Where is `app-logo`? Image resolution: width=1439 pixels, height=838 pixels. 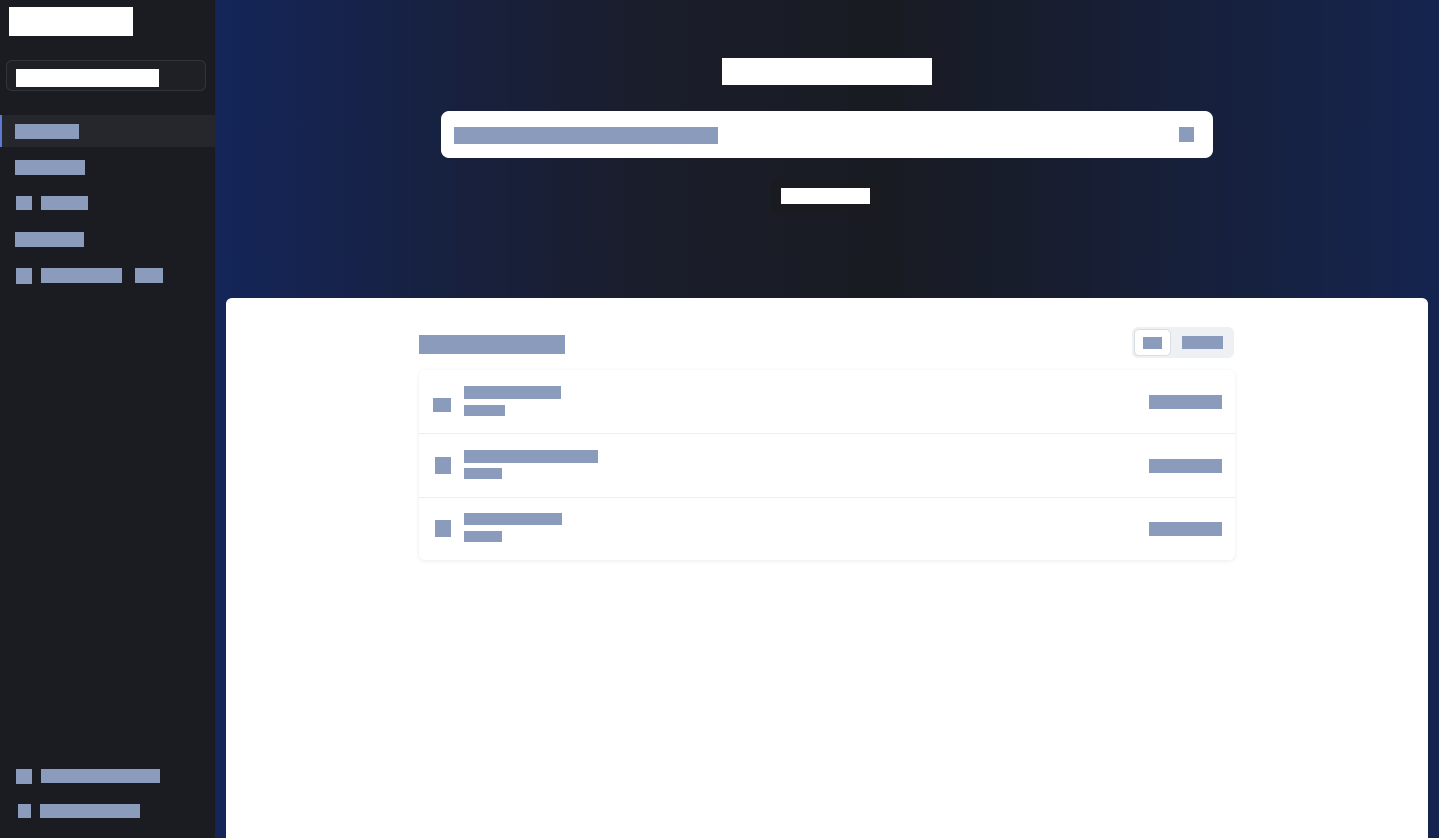
app-logo is located at coordinates (71, 21).